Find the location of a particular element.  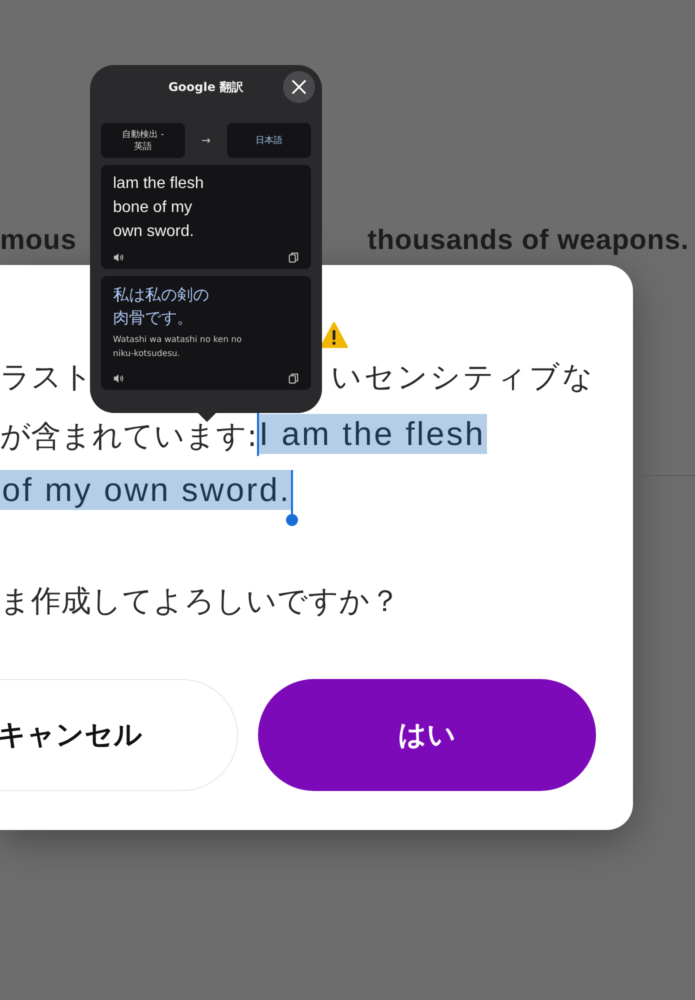

cancel-button: キャンセル is located at coordinates (119, 735).